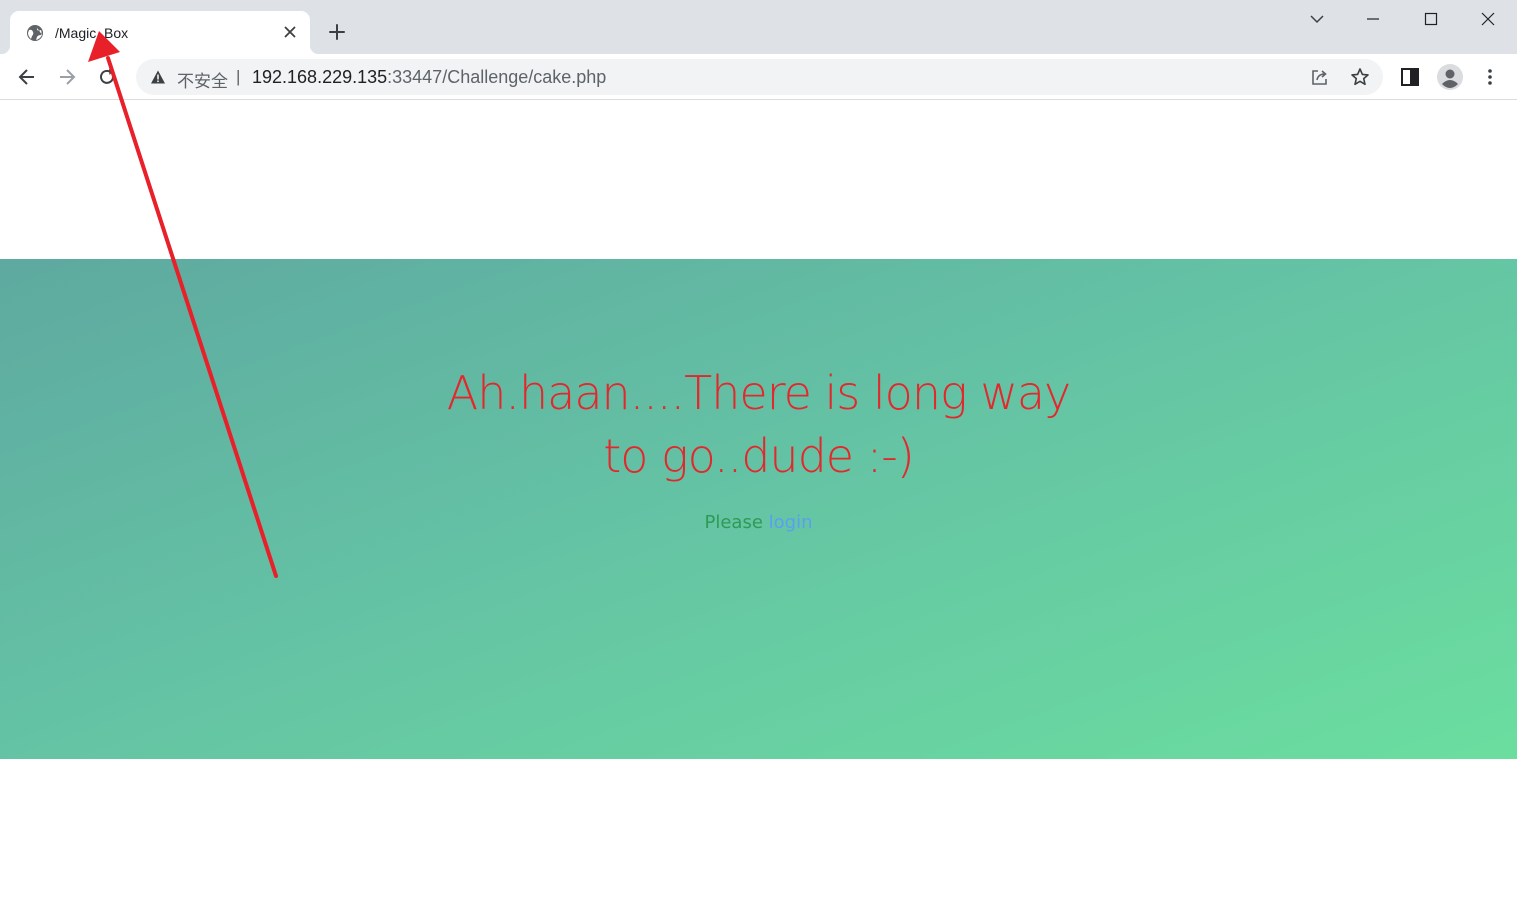 This screenshot has width=1517, height=917. What do you see at coordinates (92, 33) in the screenshot?
I see `tab-title: /Magic_Box` at bounding box center [92, 33].